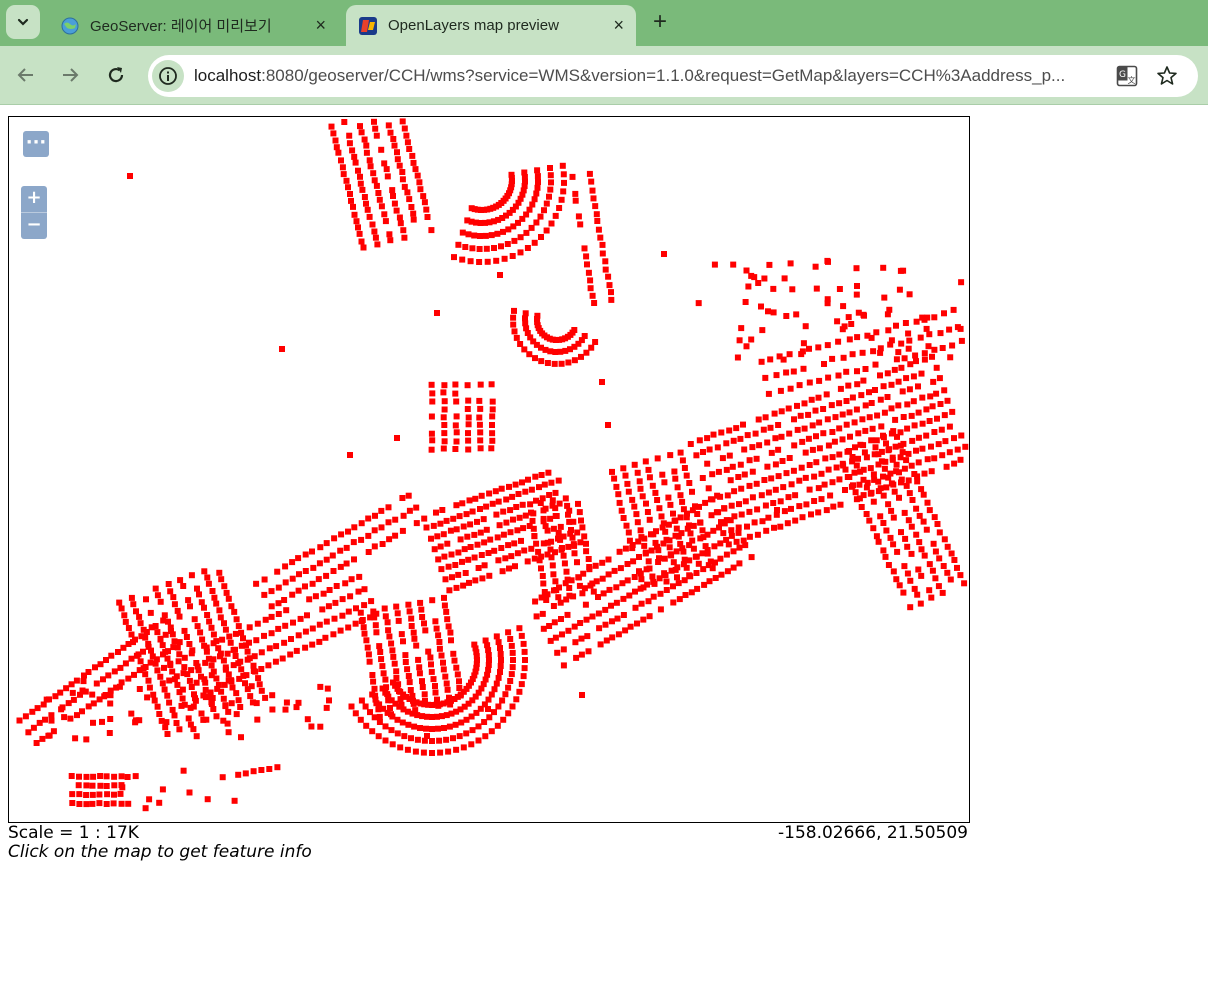 This screenshot has width=1208, height=995. Describe the element at coordinates (168, 76) in the screenshot. I see `site-info-button` at that location.